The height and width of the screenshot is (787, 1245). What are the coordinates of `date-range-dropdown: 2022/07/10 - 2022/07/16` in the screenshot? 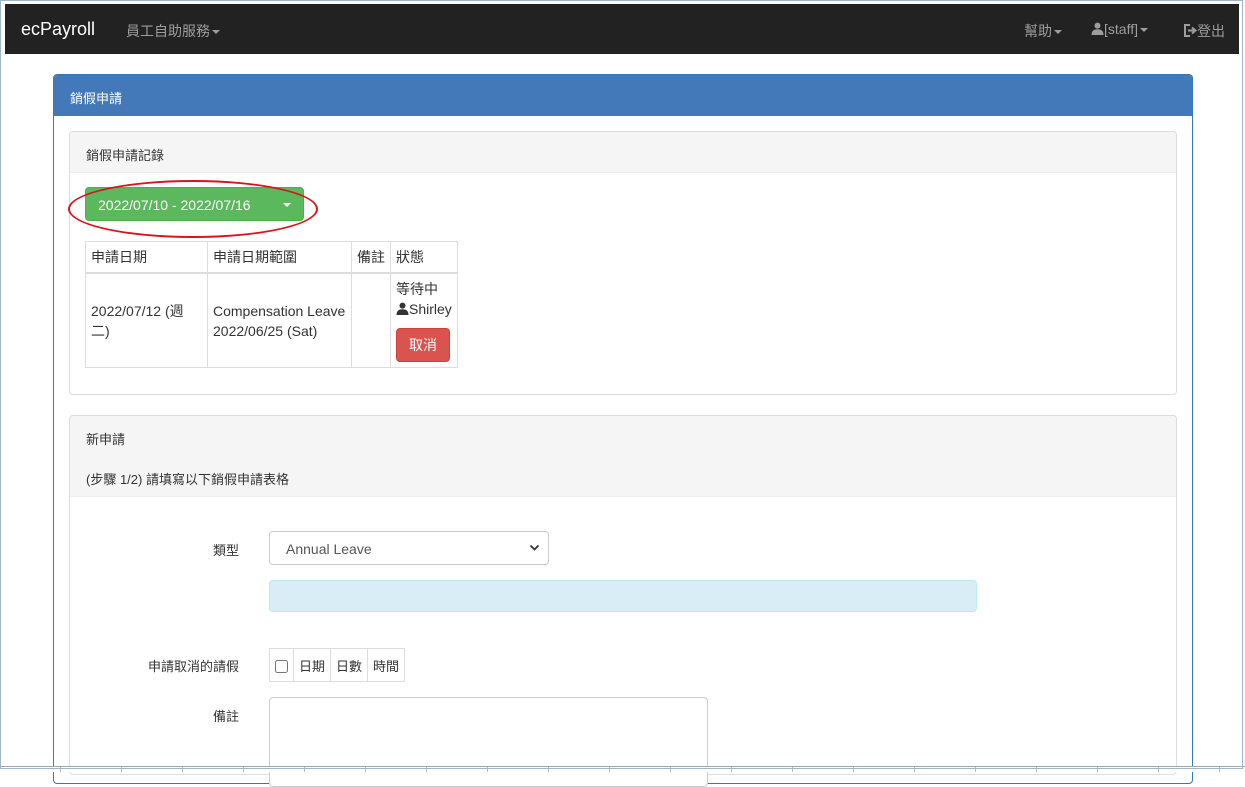 It's located at (194, 204).